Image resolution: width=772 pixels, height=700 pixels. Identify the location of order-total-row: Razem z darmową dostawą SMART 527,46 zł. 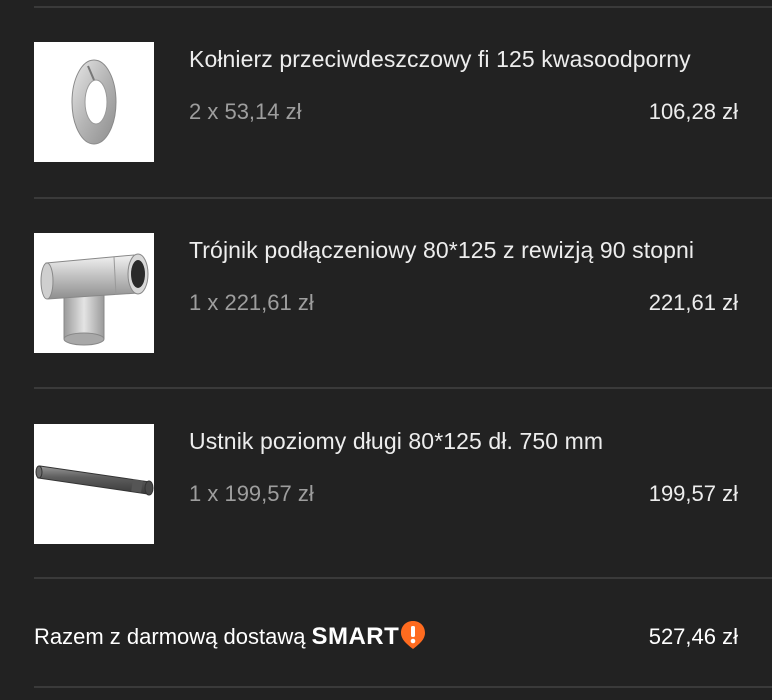
(386, 638).